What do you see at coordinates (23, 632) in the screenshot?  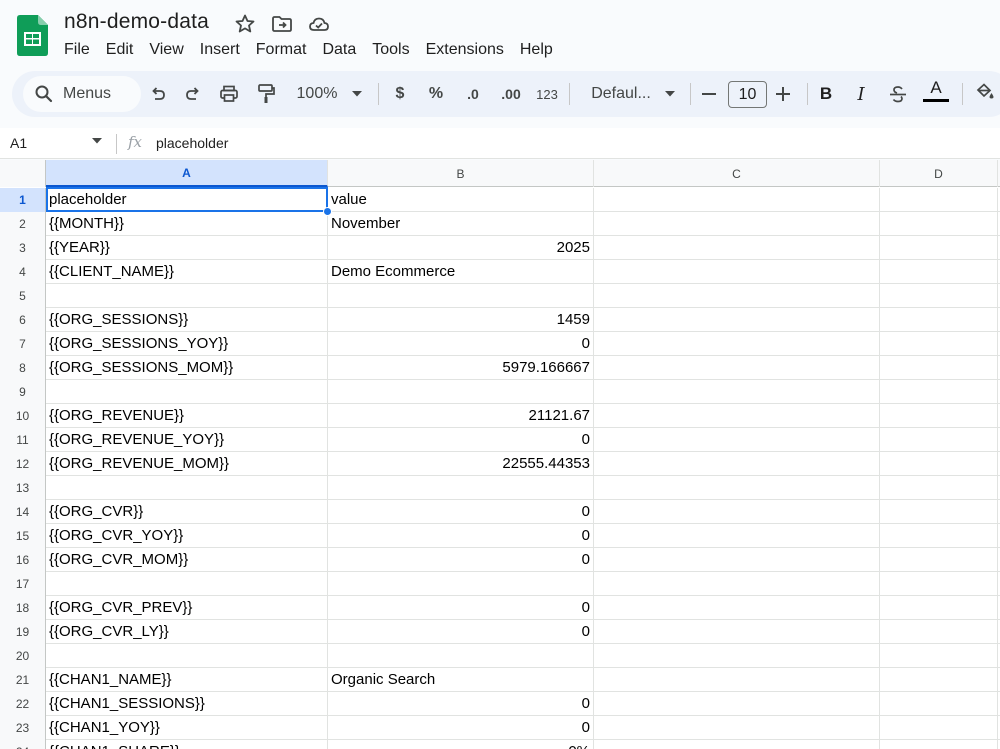 I see `row-header: 19` at bounding box center [23, 632].